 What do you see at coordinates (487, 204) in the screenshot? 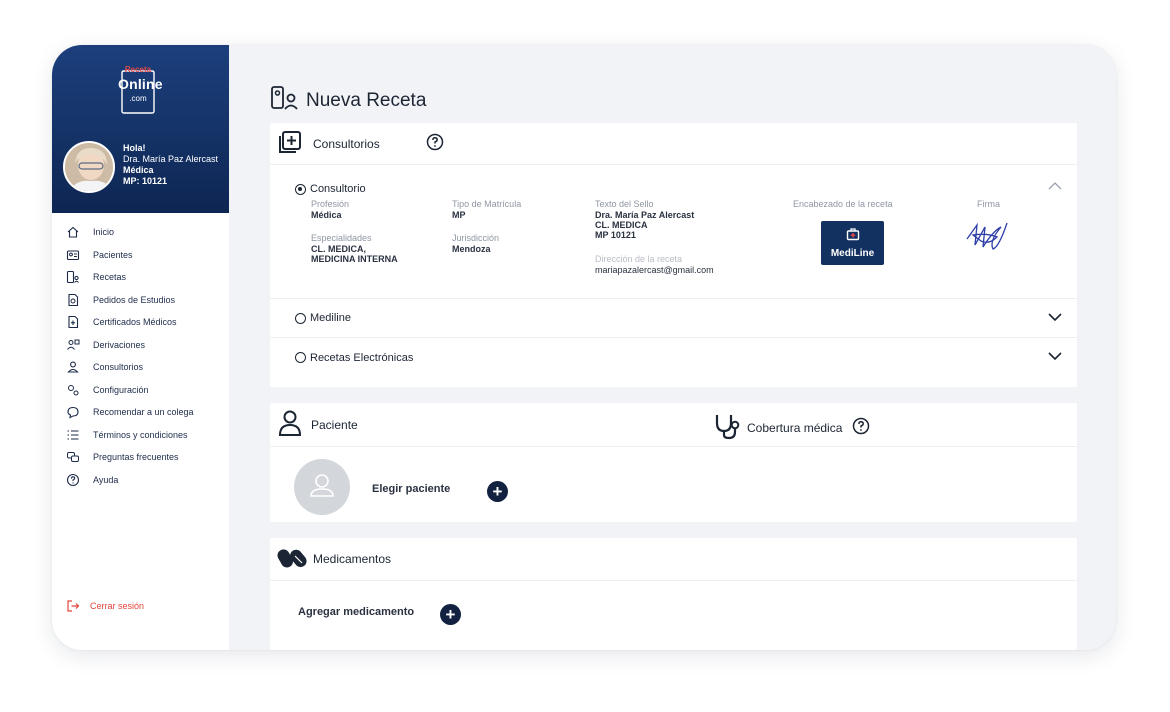
I see `matricula-label: Tipo de Matrícula` at bounding box center [487, 204].